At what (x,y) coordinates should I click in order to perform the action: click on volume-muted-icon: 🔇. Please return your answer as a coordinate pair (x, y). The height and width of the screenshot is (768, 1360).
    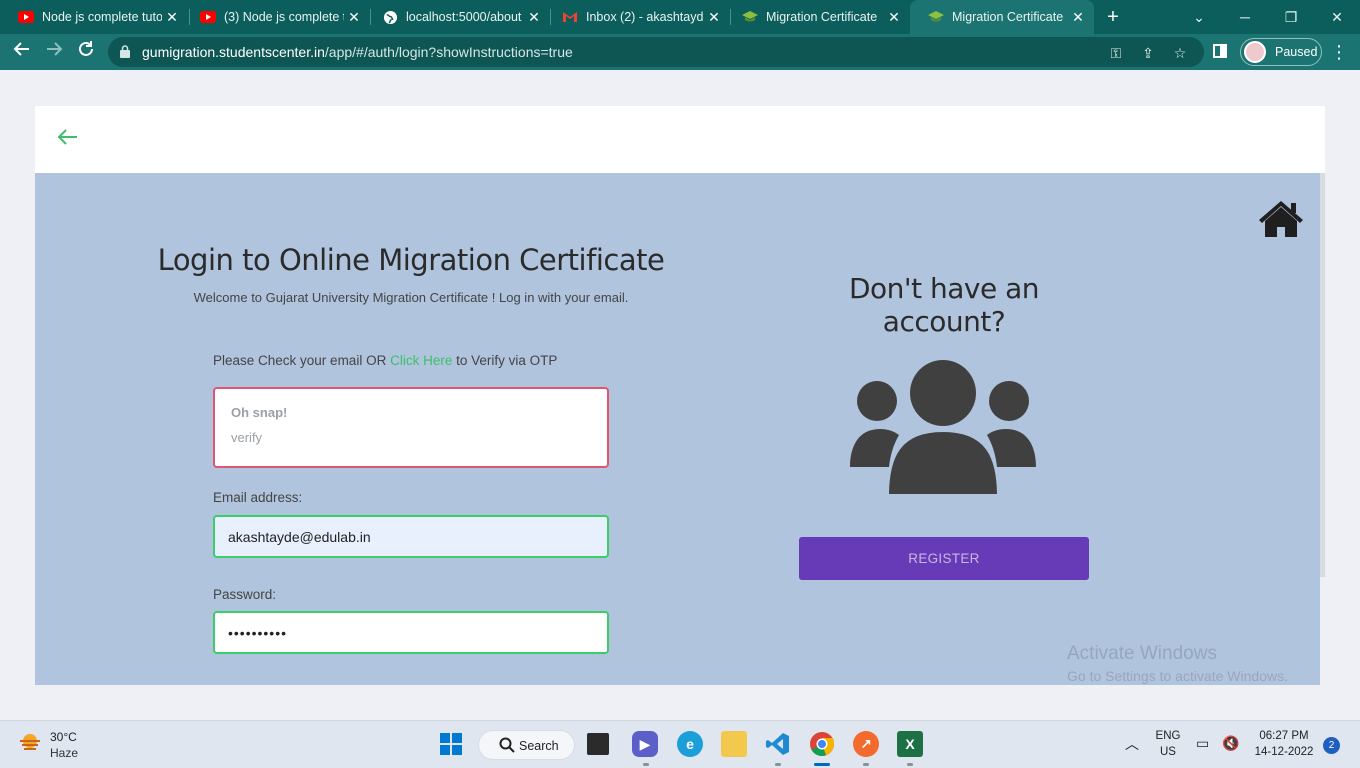
    Looking at the image, I should click on (1230, 743).